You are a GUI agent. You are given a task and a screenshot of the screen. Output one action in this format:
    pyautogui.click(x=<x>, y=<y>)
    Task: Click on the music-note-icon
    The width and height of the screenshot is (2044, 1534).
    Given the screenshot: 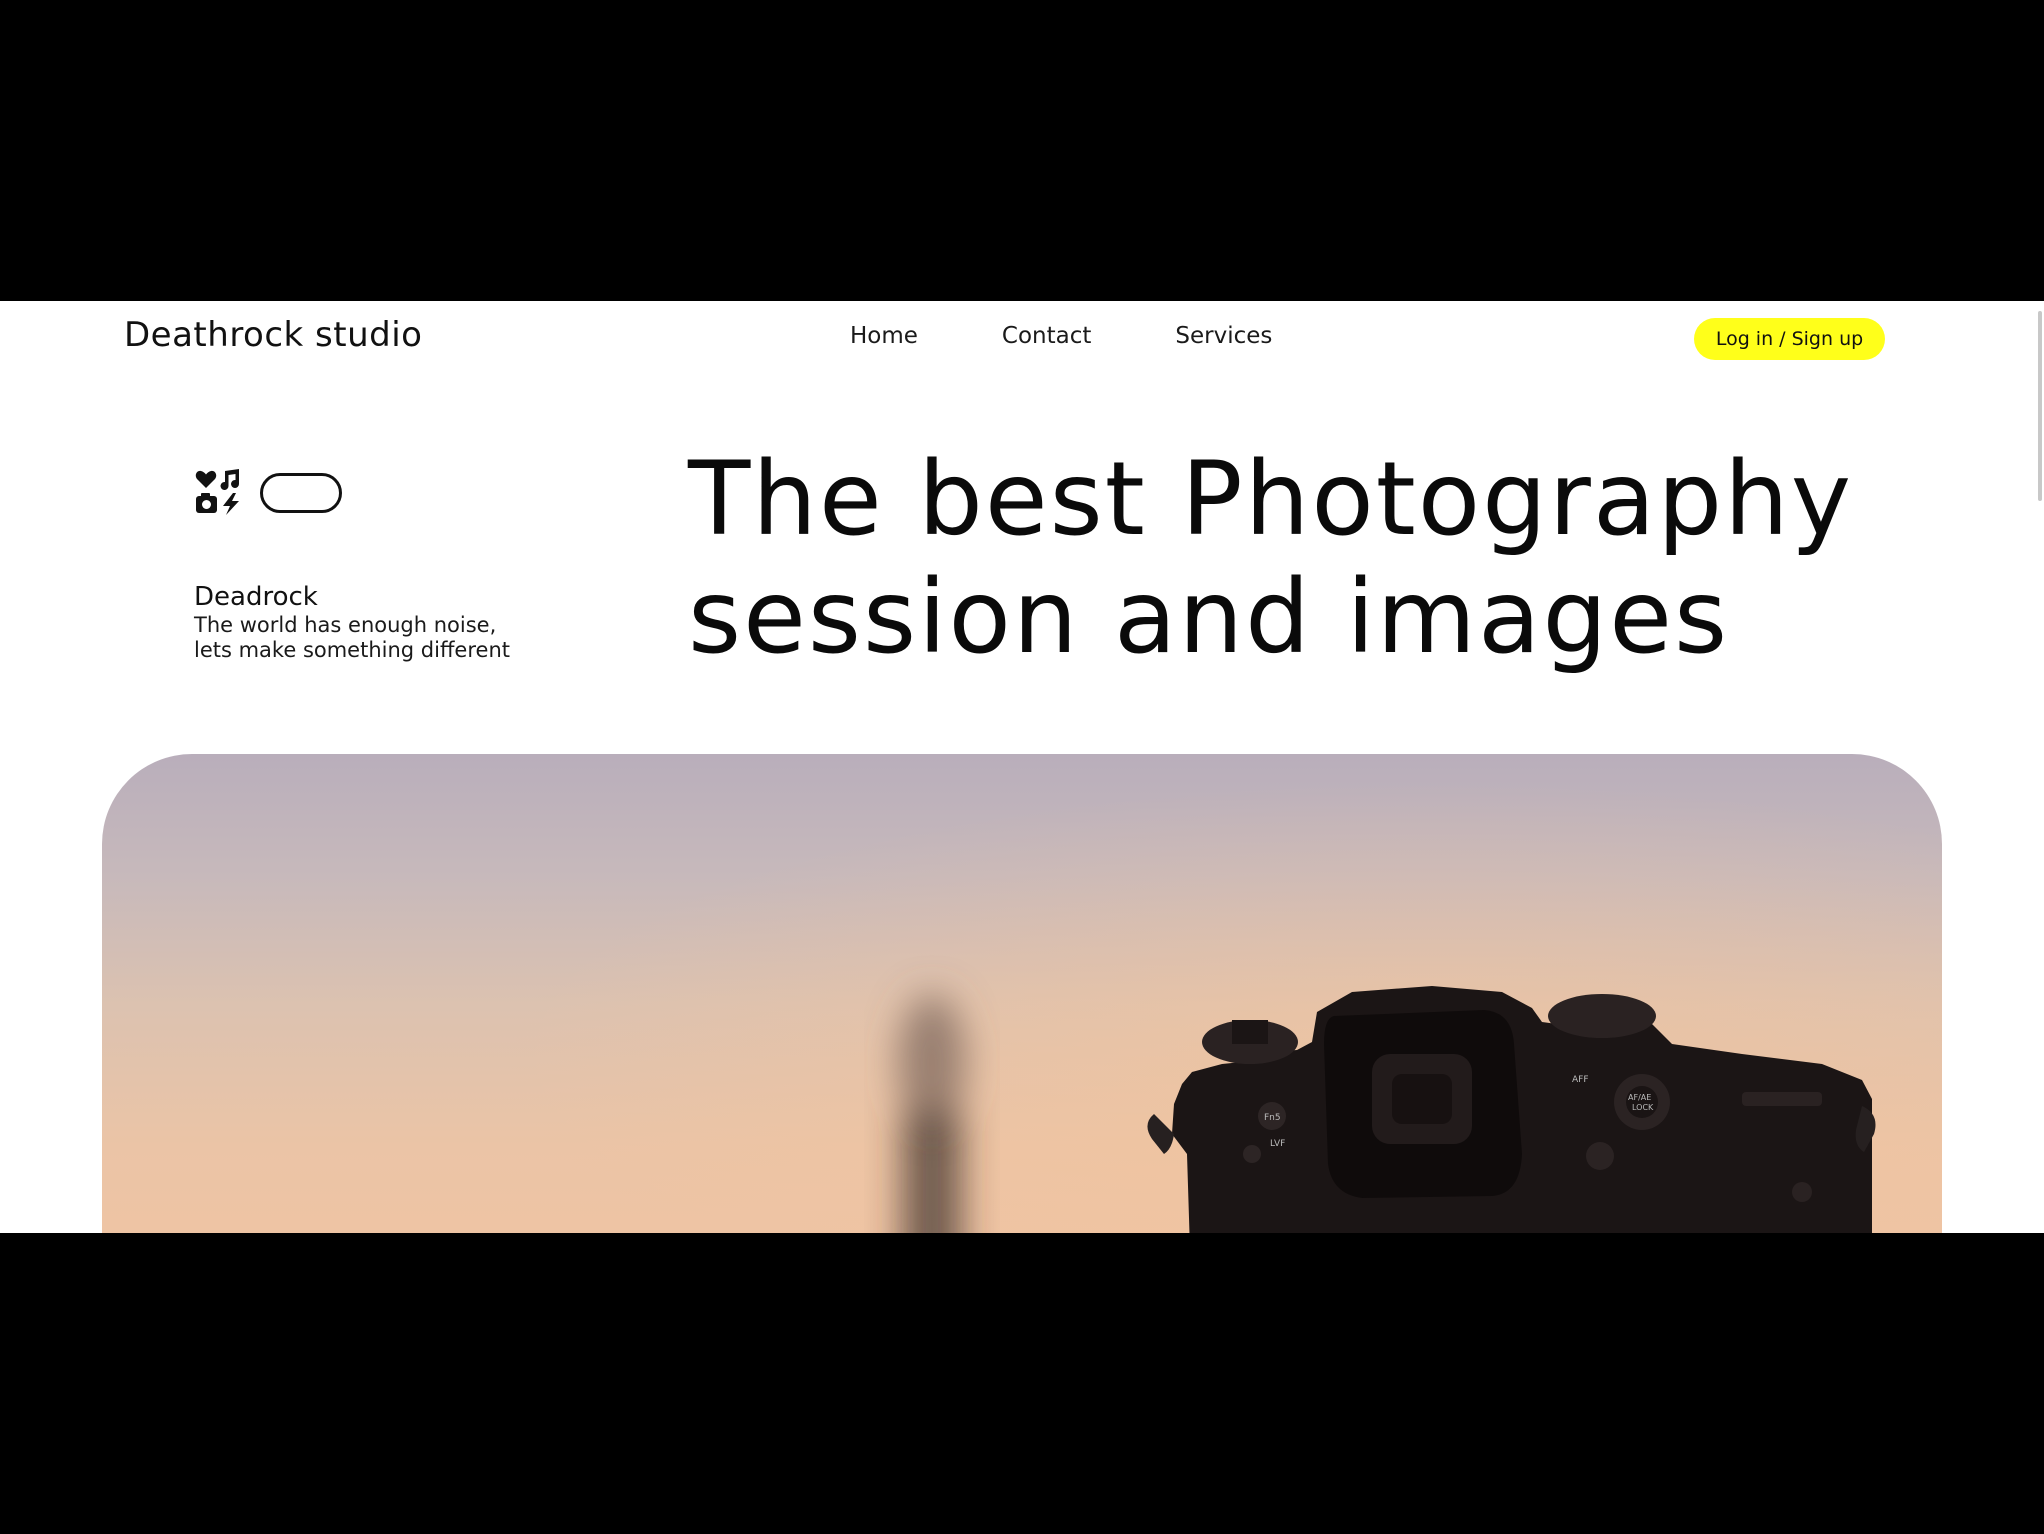 What is the action you would take?
    pyautogui.click(x=229, y=479)
    